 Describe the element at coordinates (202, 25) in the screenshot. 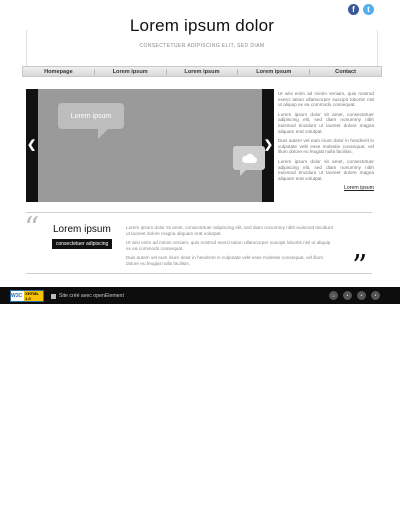

I see `site-title: Lorem ipsum dolor` at that location.